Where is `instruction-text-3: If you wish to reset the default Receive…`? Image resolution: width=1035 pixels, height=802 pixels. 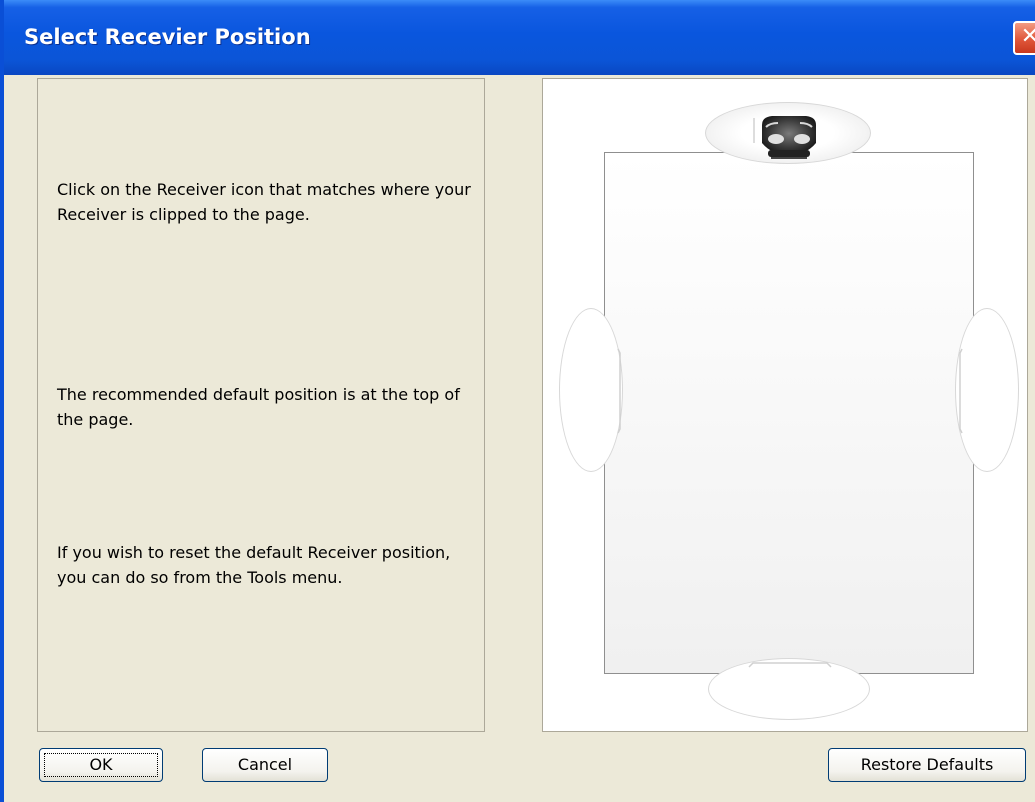 instruction-text-3: If you wish to reset the default Receive… is located at coordinates (254, 565).